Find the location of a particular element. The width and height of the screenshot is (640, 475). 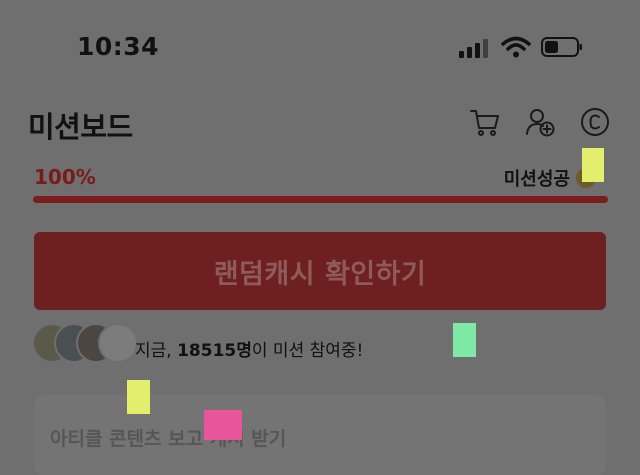

progress-bar is located at coordinates (320, 199).